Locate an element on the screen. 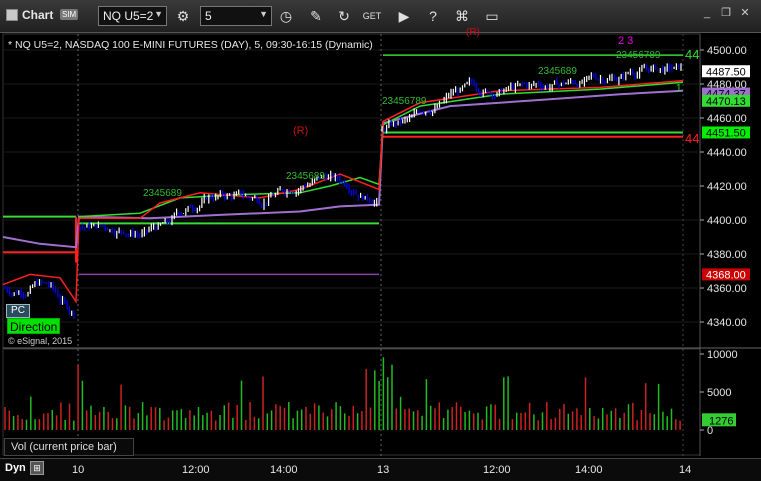  r-top-label: (R) is located at coordinates (473, 32).